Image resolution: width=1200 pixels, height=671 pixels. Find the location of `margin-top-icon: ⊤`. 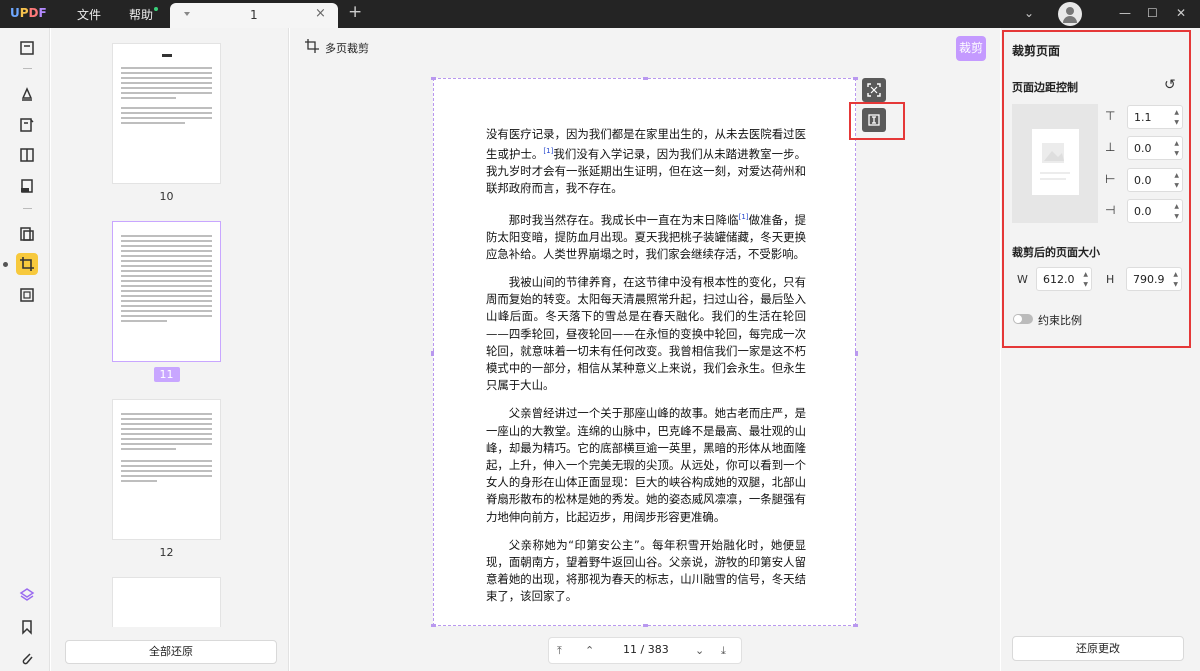

margin-top-icon: ⊤ is located at coordinates (1110, 116).